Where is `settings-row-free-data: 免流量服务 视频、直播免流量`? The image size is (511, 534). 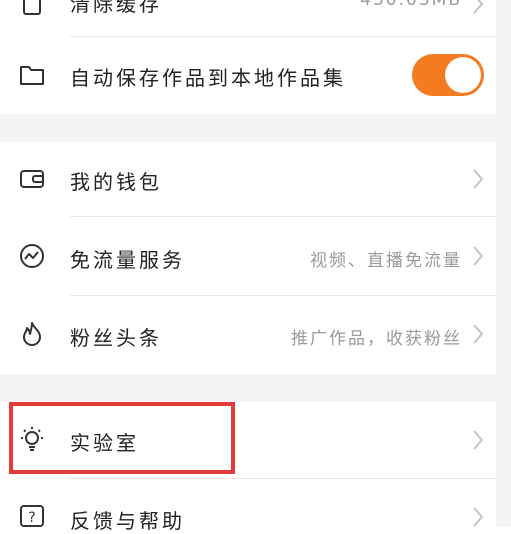
settings-row-free-data: 免流量服务 视频、直播免流量 is located at coordinates (248, 256).